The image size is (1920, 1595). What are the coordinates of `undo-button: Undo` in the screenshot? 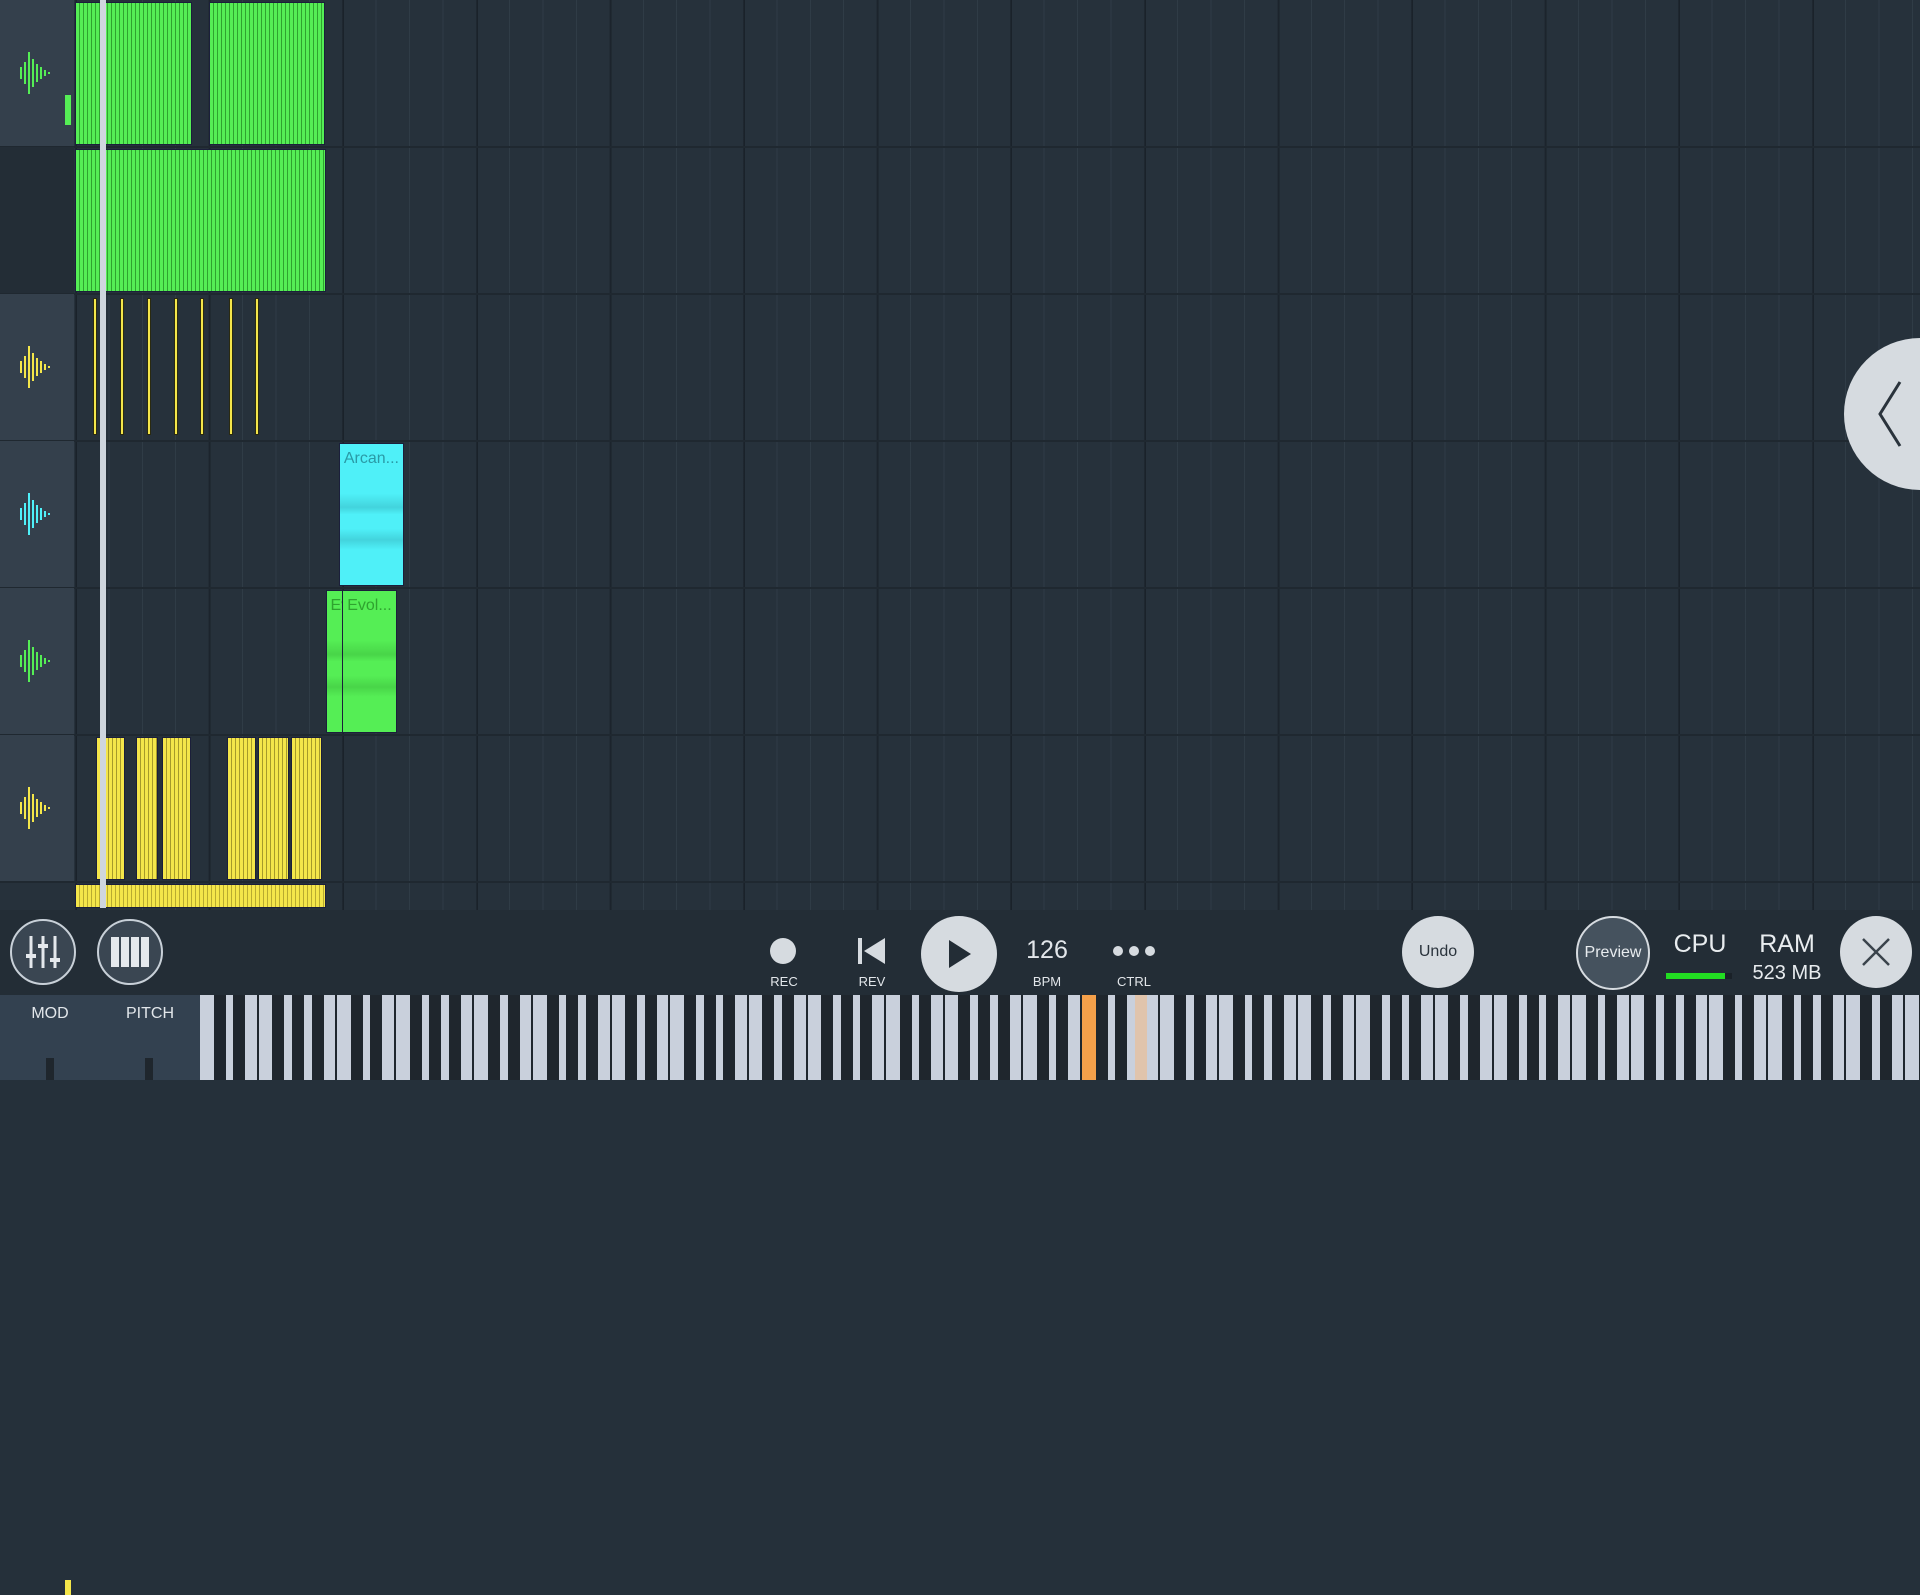 It's located at (1438, 952).